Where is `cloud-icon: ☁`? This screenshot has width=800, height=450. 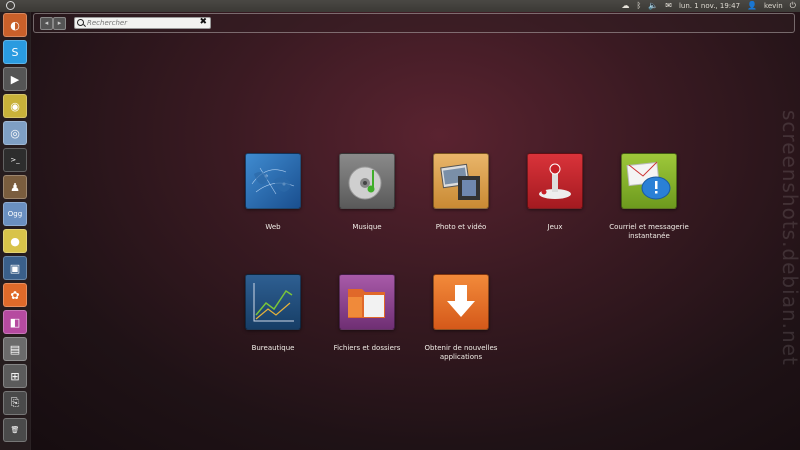 cloud-icon: ☁ is located at coordinates (625, 6).